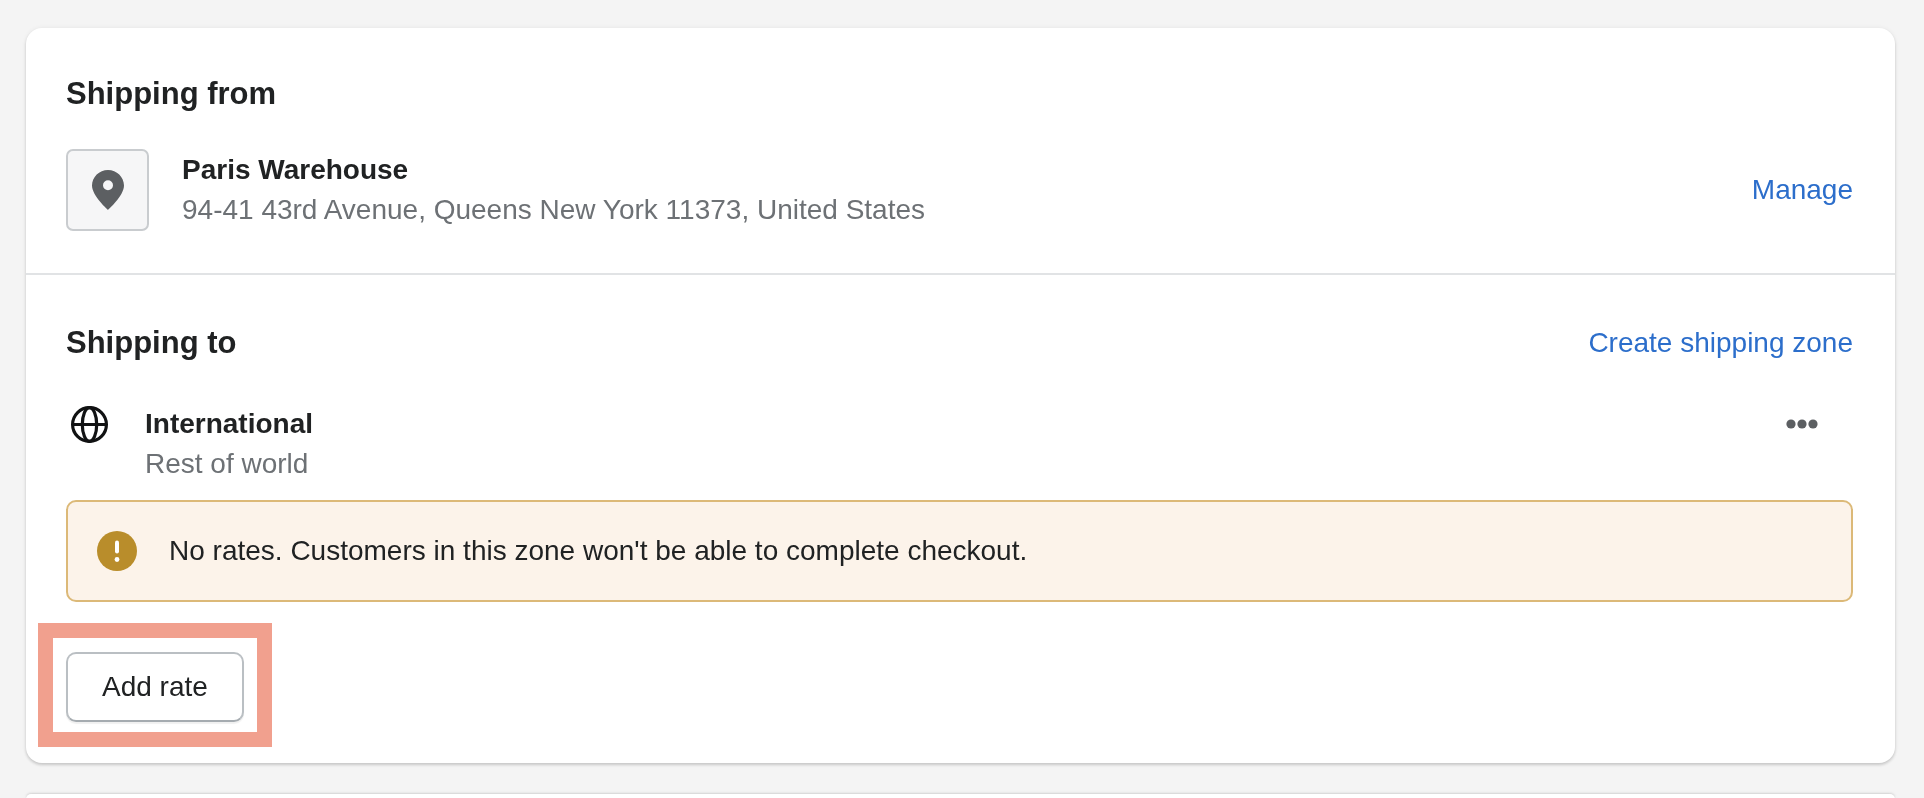 Image resolution: width=1924 pixels, height=798 pixels. I want to click on alert-icon, so click(117, 551).